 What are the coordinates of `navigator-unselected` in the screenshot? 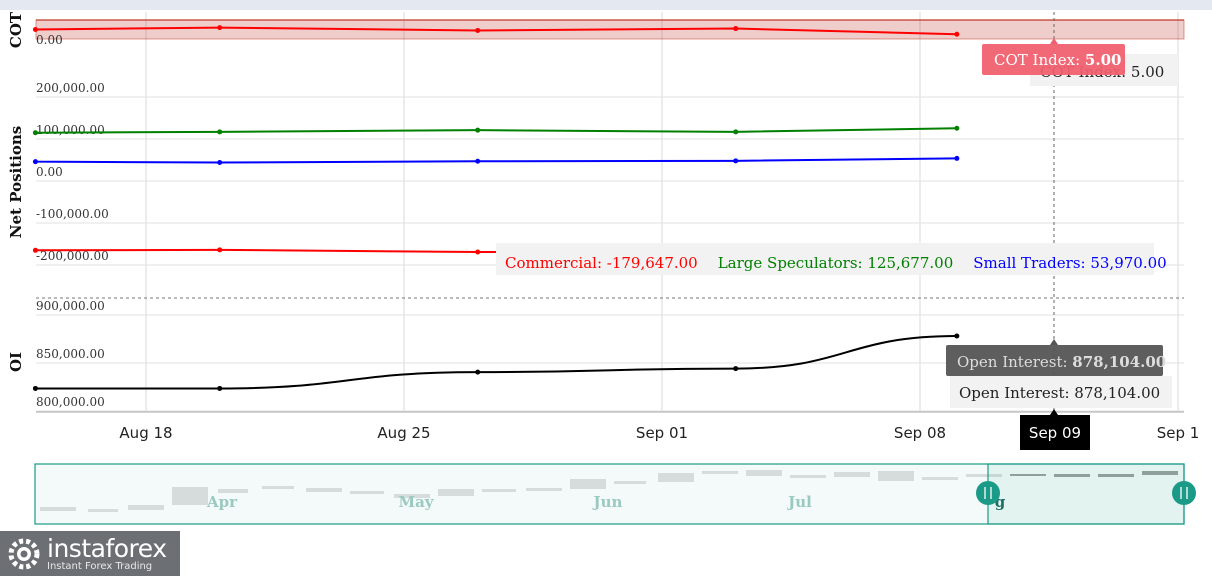 It's located at (511, 494).